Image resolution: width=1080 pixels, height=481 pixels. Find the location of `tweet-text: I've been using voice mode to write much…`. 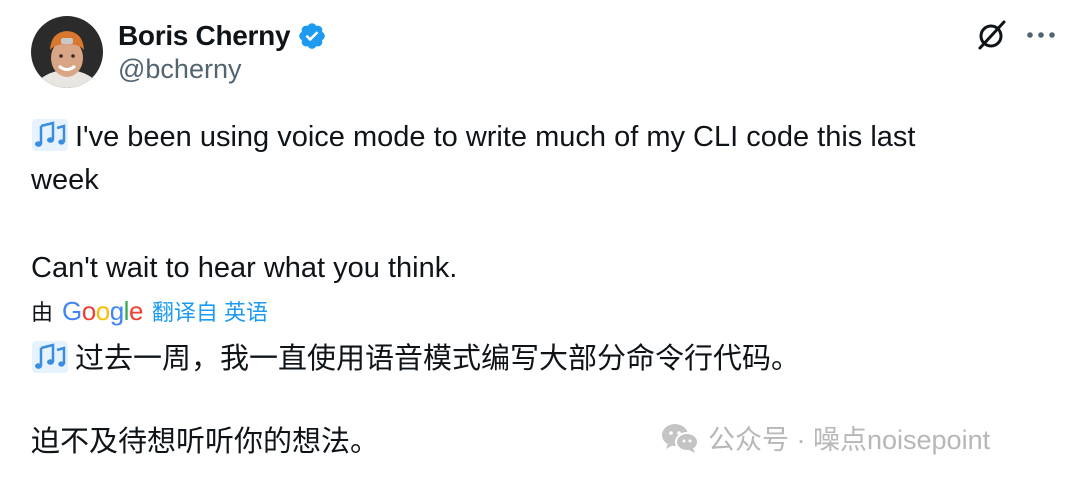

tweet-text: I've been using voice mode to write much… is located at coordinates (495, 137).